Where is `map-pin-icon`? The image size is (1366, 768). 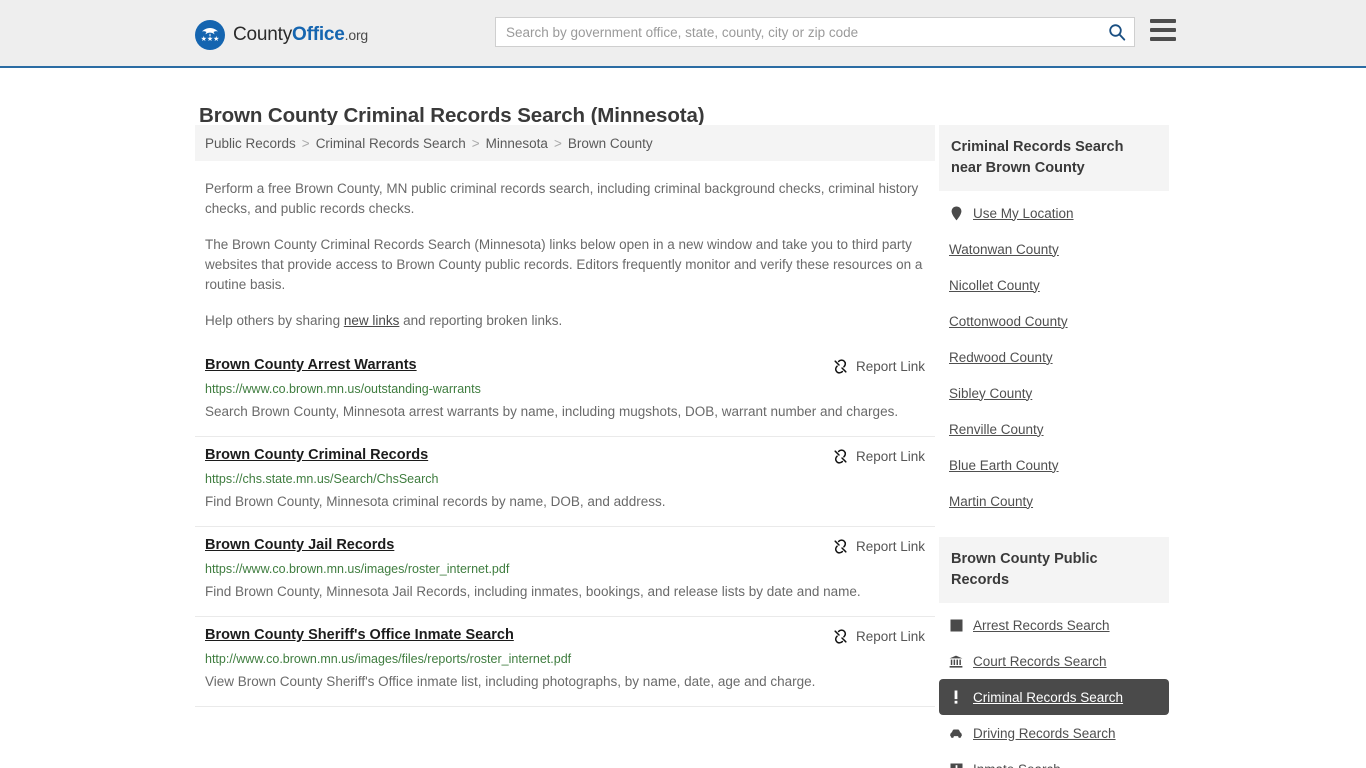 map-pin-icon is located at coordinates (956, 213).